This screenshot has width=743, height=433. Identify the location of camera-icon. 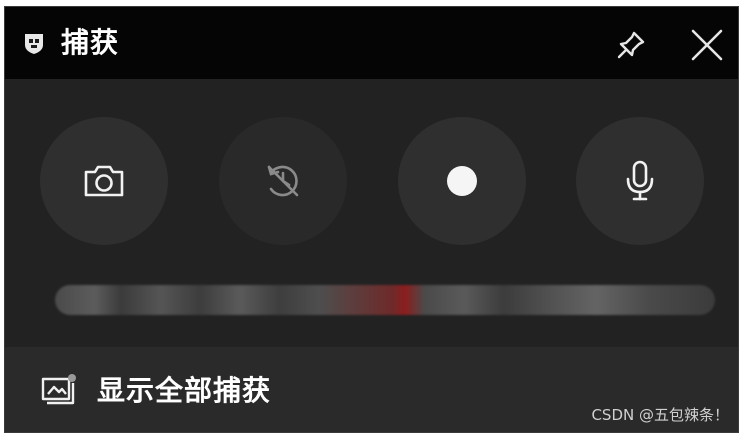
(104, 181).